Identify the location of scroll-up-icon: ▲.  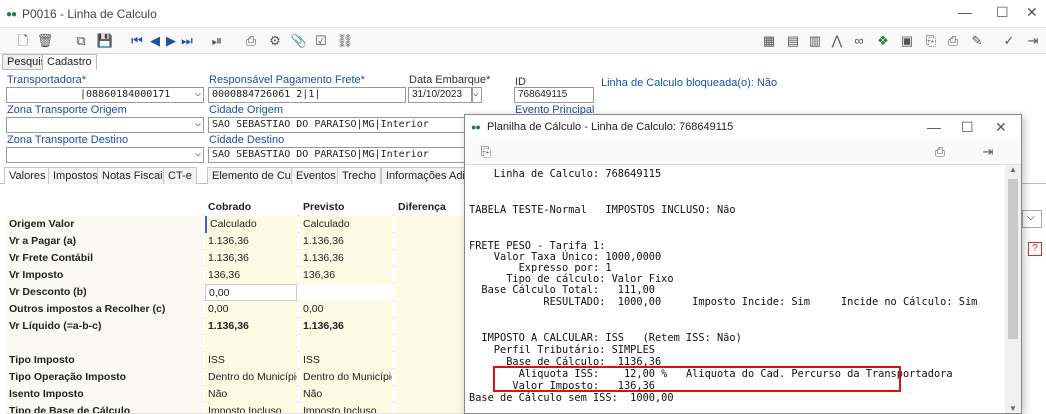
(1013, 169).